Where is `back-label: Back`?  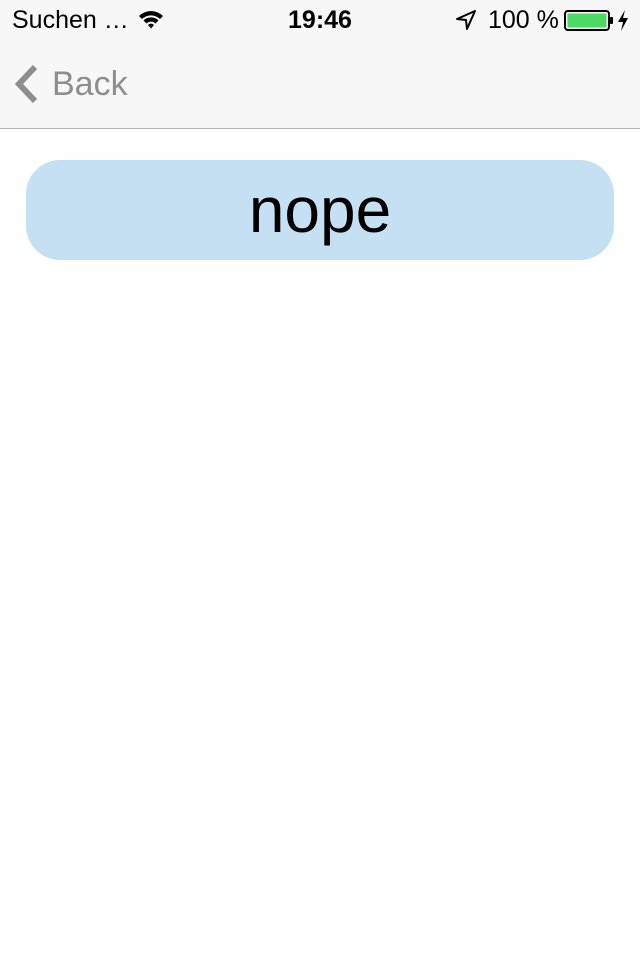
back-label: Back is located at coordinates (90, 84).